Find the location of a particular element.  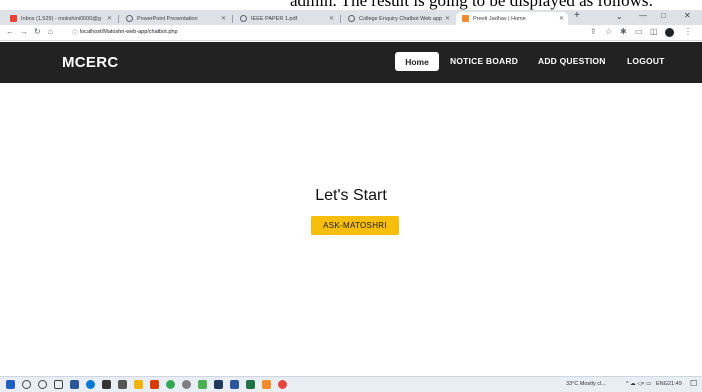

powerpoint-icon is located at coordinates (154, 384).